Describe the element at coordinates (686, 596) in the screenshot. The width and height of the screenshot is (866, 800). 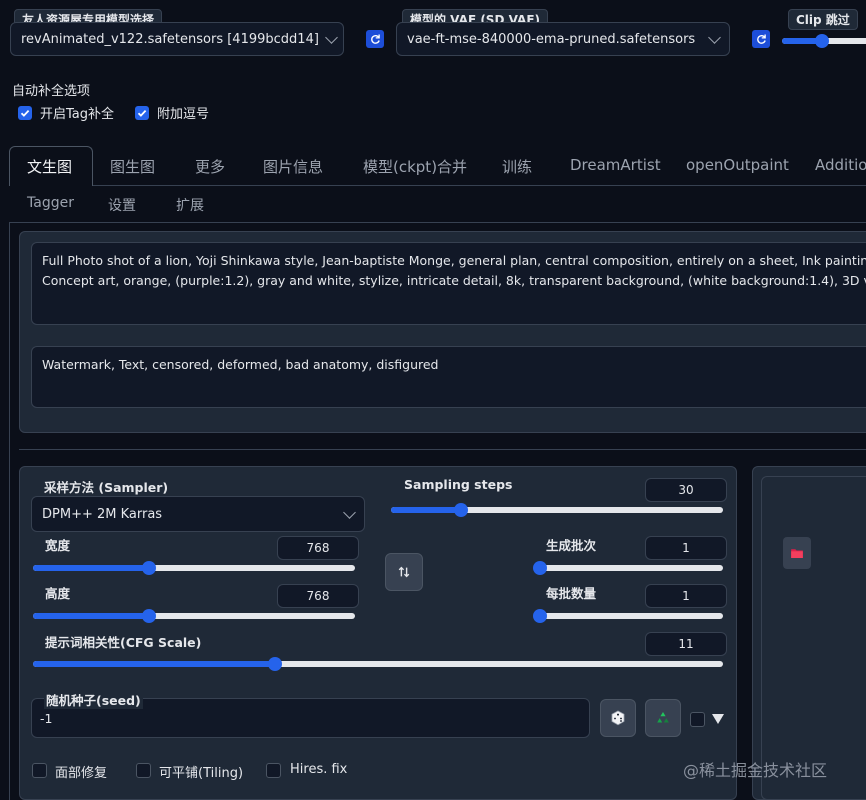
I see `batch-size-input: 1` at that location.